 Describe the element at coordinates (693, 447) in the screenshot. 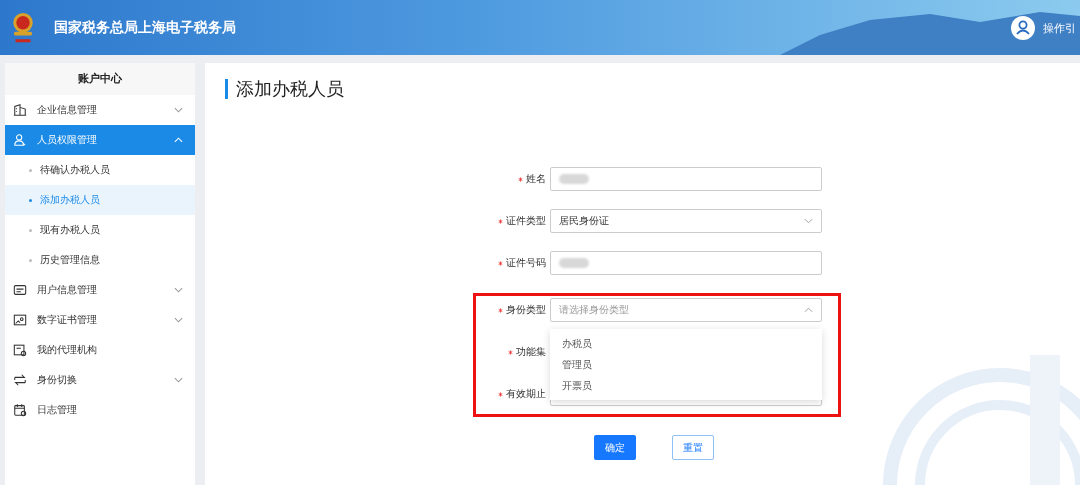

I see `reset-button: 重置` at that location.